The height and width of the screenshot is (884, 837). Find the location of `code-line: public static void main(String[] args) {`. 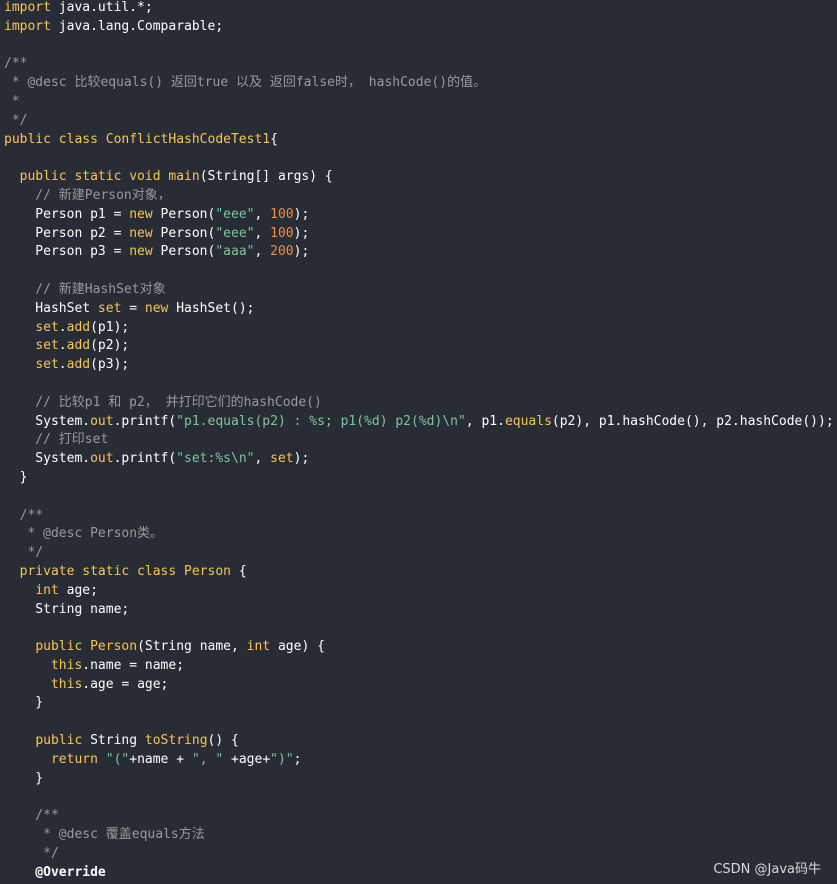

code-line: public static void main(String[] args) { is located at coordinates (419, 177).